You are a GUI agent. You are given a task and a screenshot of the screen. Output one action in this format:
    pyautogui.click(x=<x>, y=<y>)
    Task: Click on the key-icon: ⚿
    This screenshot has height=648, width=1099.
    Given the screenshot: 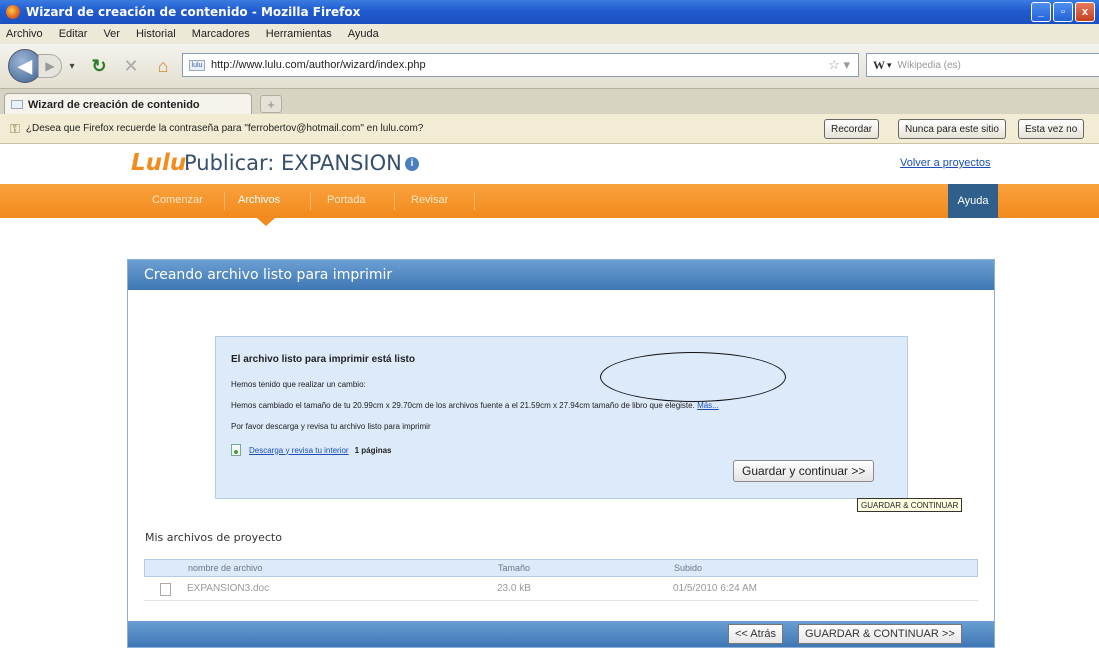 What is the action you would take?
    pyautogui.click(x=15, y=128)
    